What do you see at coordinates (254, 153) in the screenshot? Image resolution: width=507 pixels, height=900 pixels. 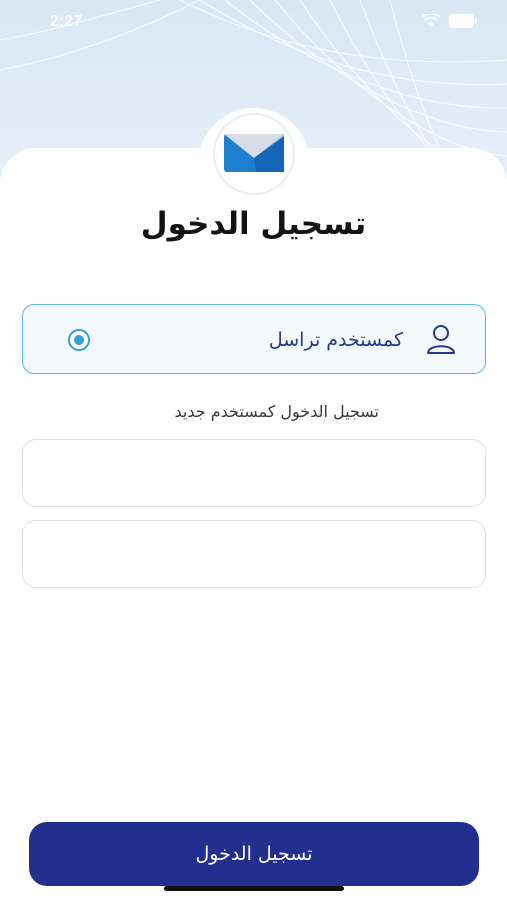 I see `envelope-icon` at bounding box center [254, 153].